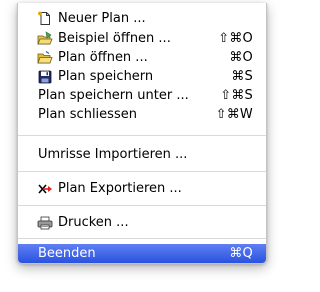 Image resolution: width=320 pixels, height=292 pixels. I want to click on menu-item-plan-speichern-unter: Plan speichern unter ... ⇧⌘S, so click(142, 95).